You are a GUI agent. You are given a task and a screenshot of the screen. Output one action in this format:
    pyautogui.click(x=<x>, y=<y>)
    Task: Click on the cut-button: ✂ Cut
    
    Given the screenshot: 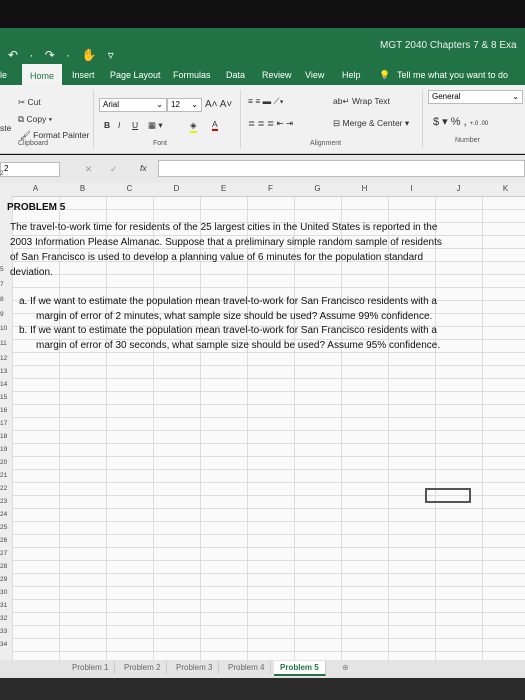 What is the action you would take?
    pyautogui.click(x=29, y=102)
    